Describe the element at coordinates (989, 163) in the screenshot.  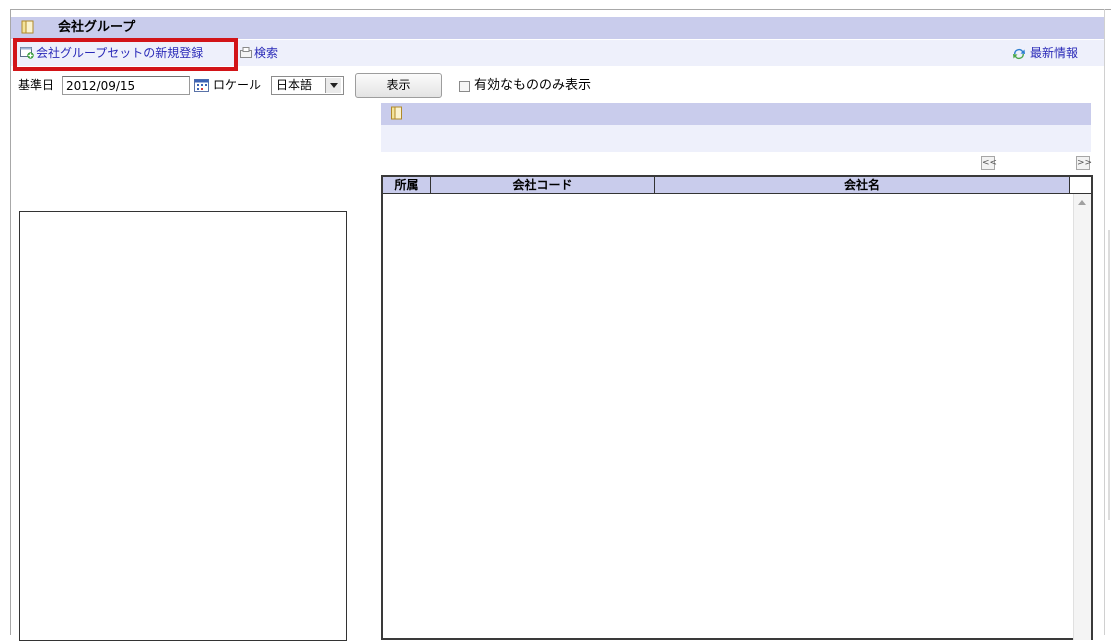
I see `pager-prev-button: <<` at that location.